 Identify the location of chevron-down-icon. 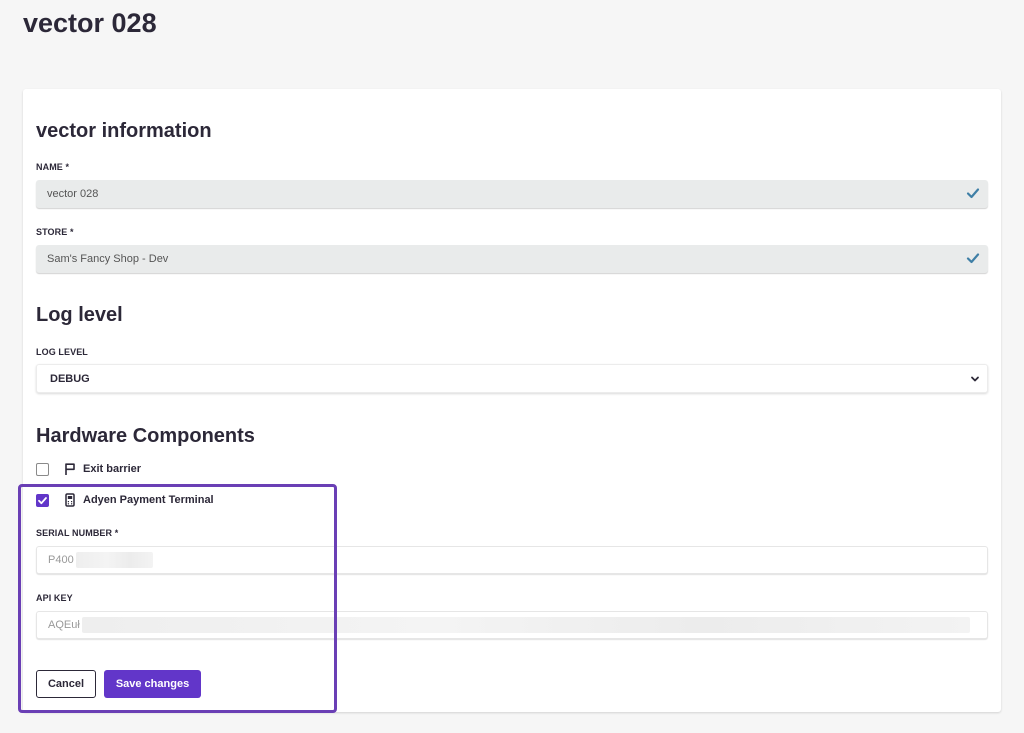
(975, 379).